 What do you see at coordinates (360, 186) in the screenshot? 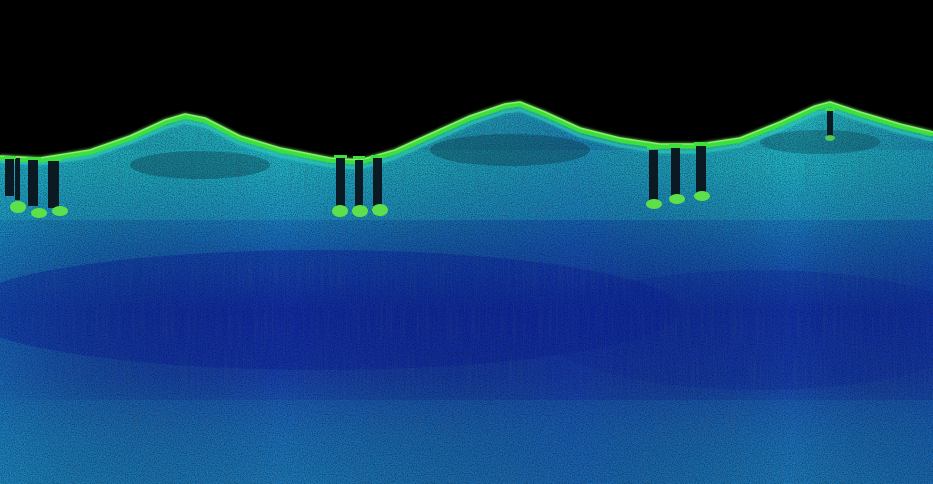
I see `pile-cluster-center` at bounding box center [360, 186].